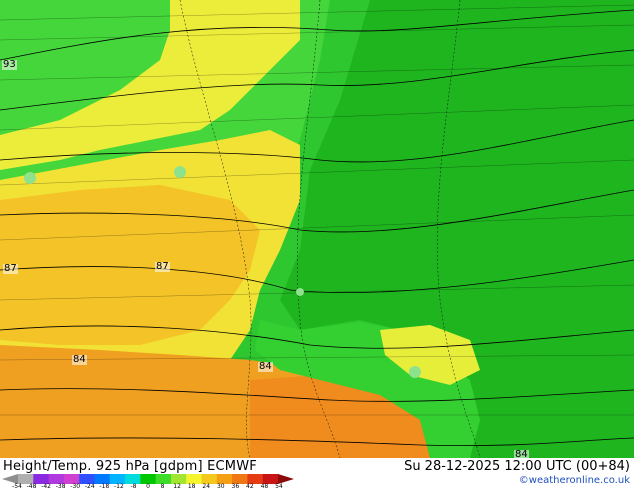 The height and width of the screenshot is (491, 634). What do you see at coordinates (89, 486) in the screenshot?
I see `scale-tick-label: -24` at bounding box center [89, 486].